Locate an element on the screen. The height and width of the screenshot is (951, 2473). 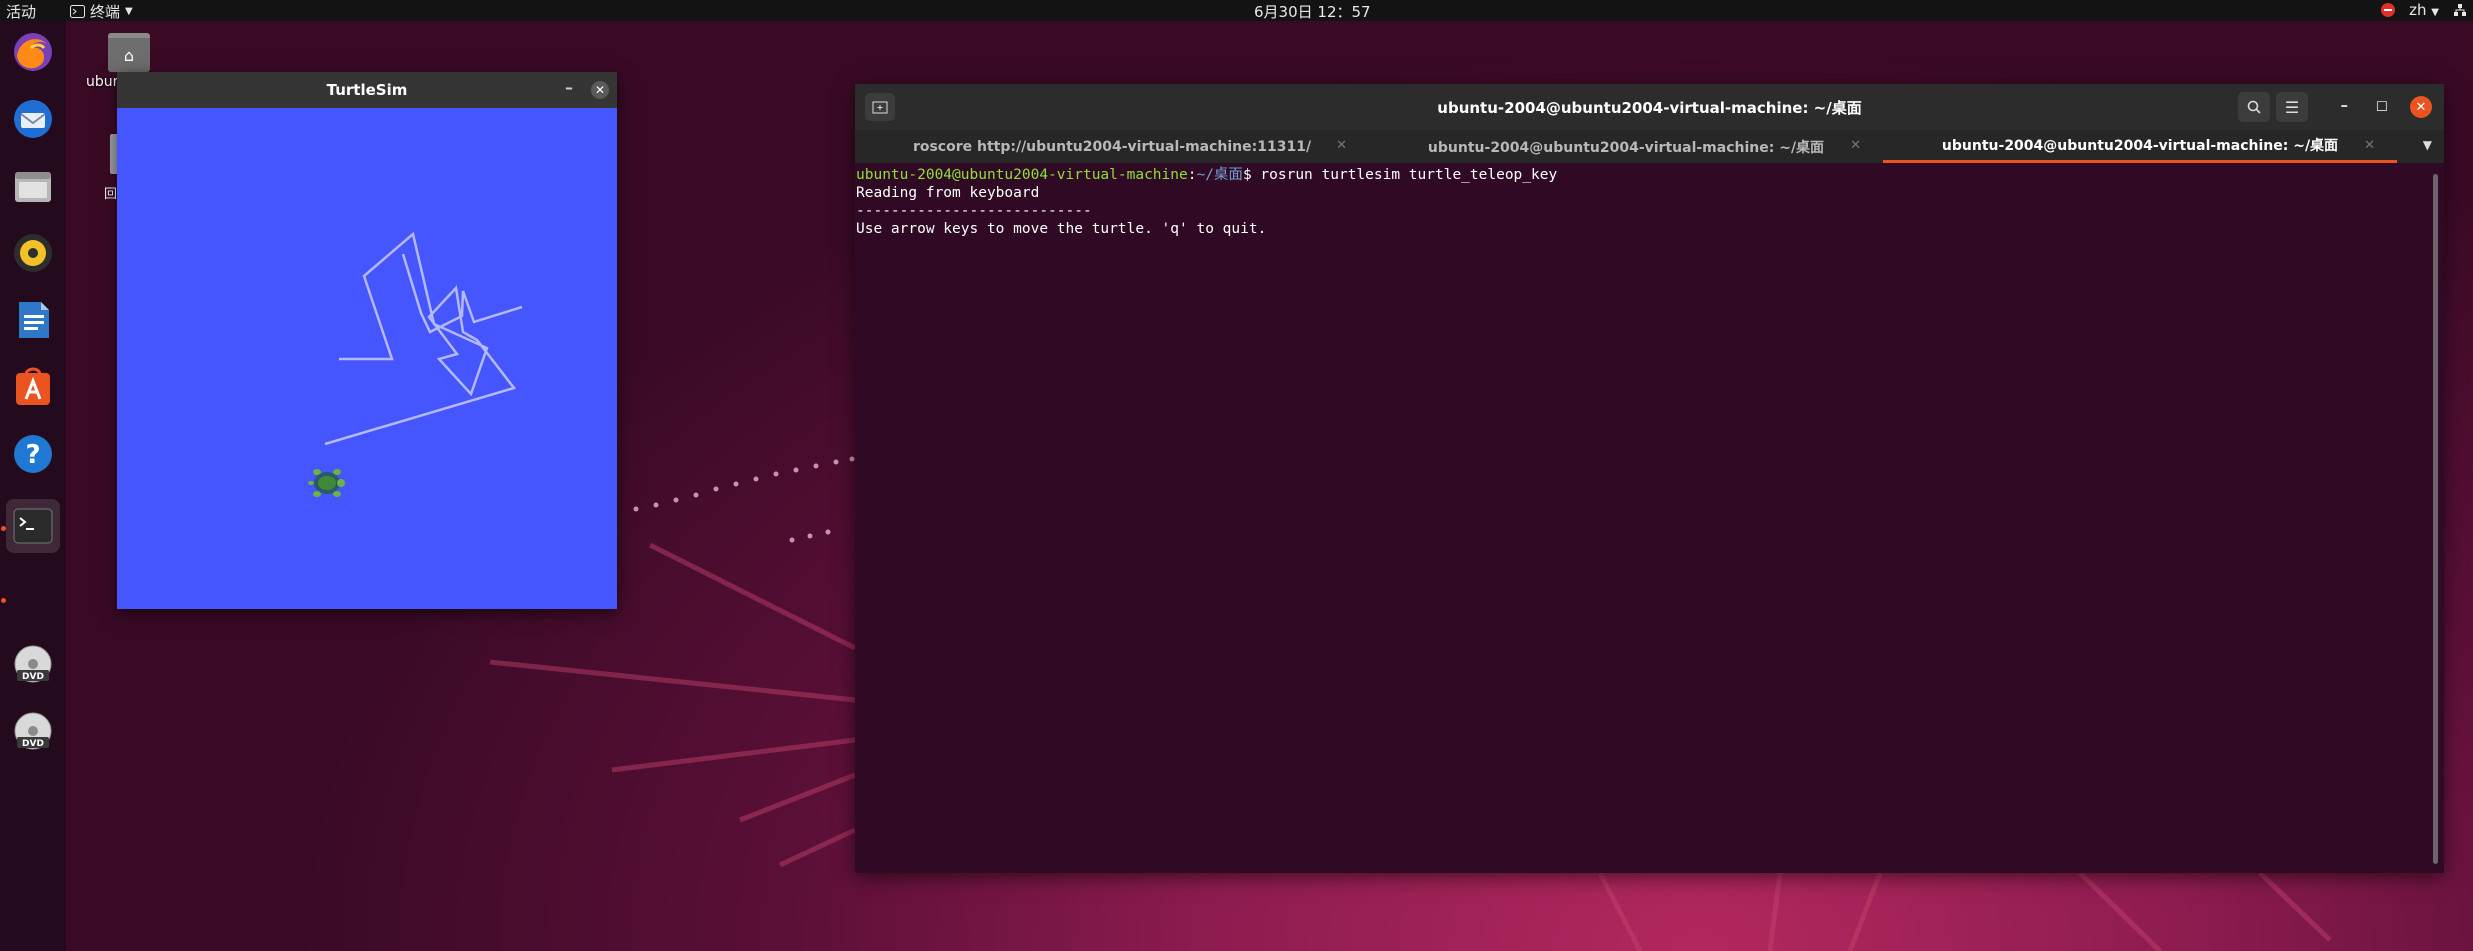
dock-files is located at coordinates (33, 186).